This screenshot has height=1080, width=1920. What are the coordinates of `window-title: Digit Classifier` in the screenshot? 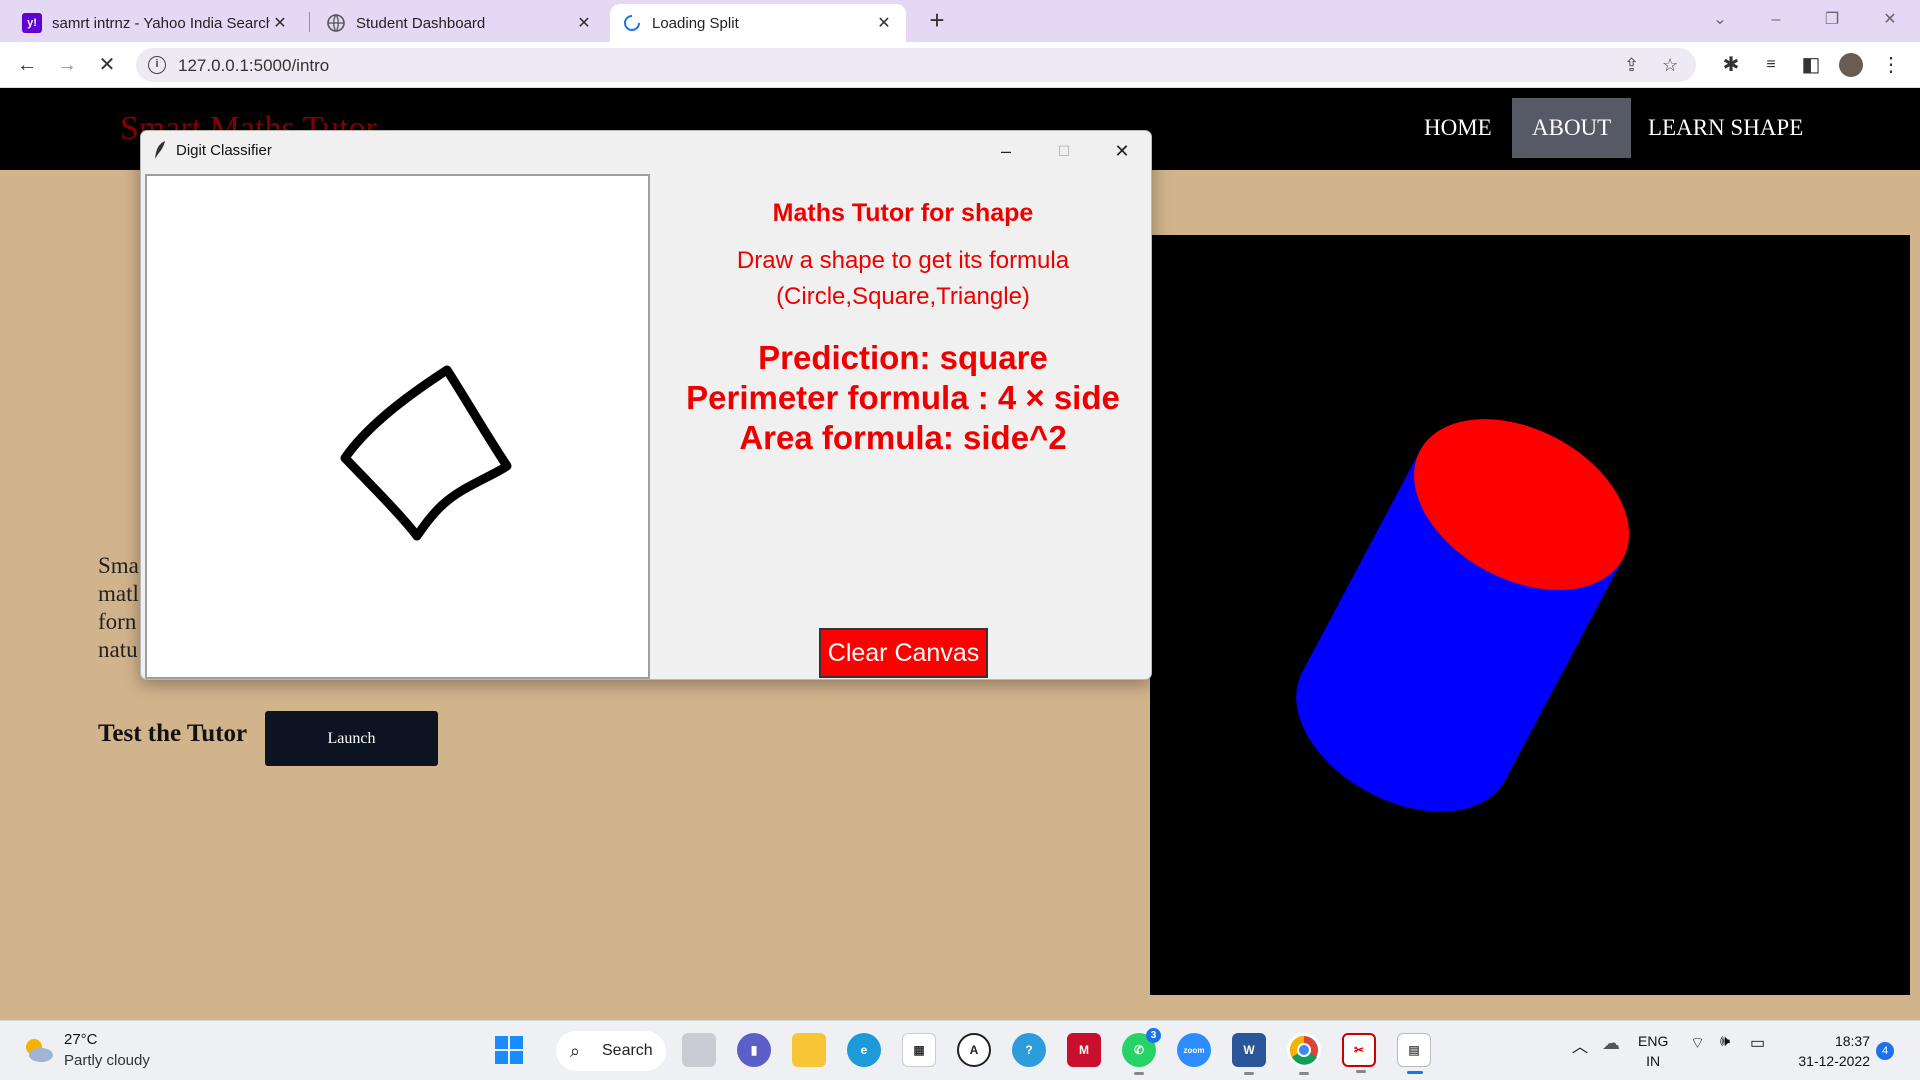 It's located at (224, 150).